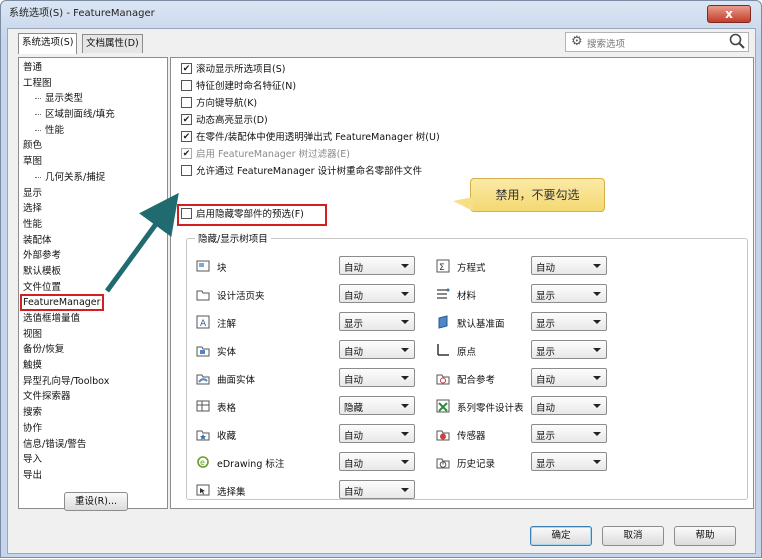  I want to click on annotation-arrow, so click(141, 242).